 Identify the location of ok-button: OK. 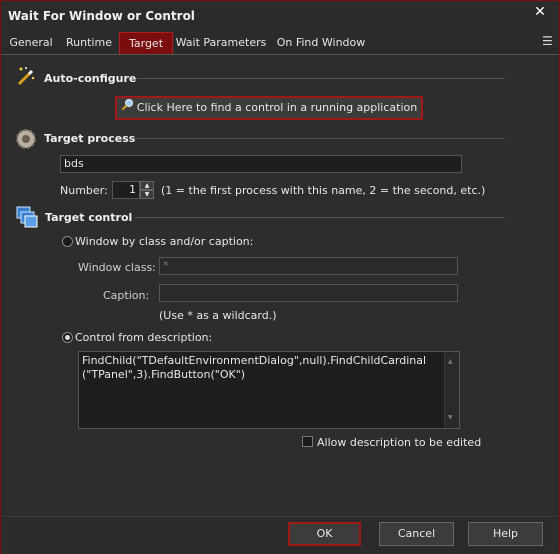
(324, 534).